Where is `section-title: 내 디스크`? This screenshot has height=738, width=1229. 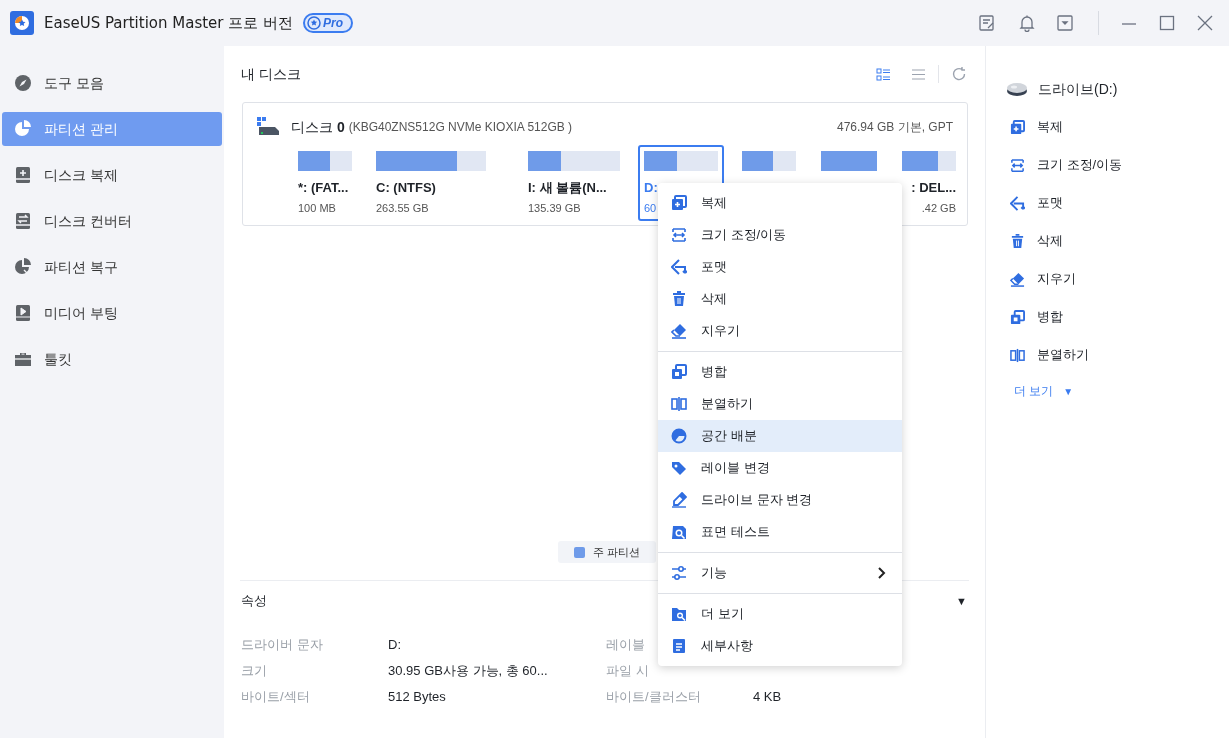
section-title: 내 디스크 is located at coordinates (271, 74).